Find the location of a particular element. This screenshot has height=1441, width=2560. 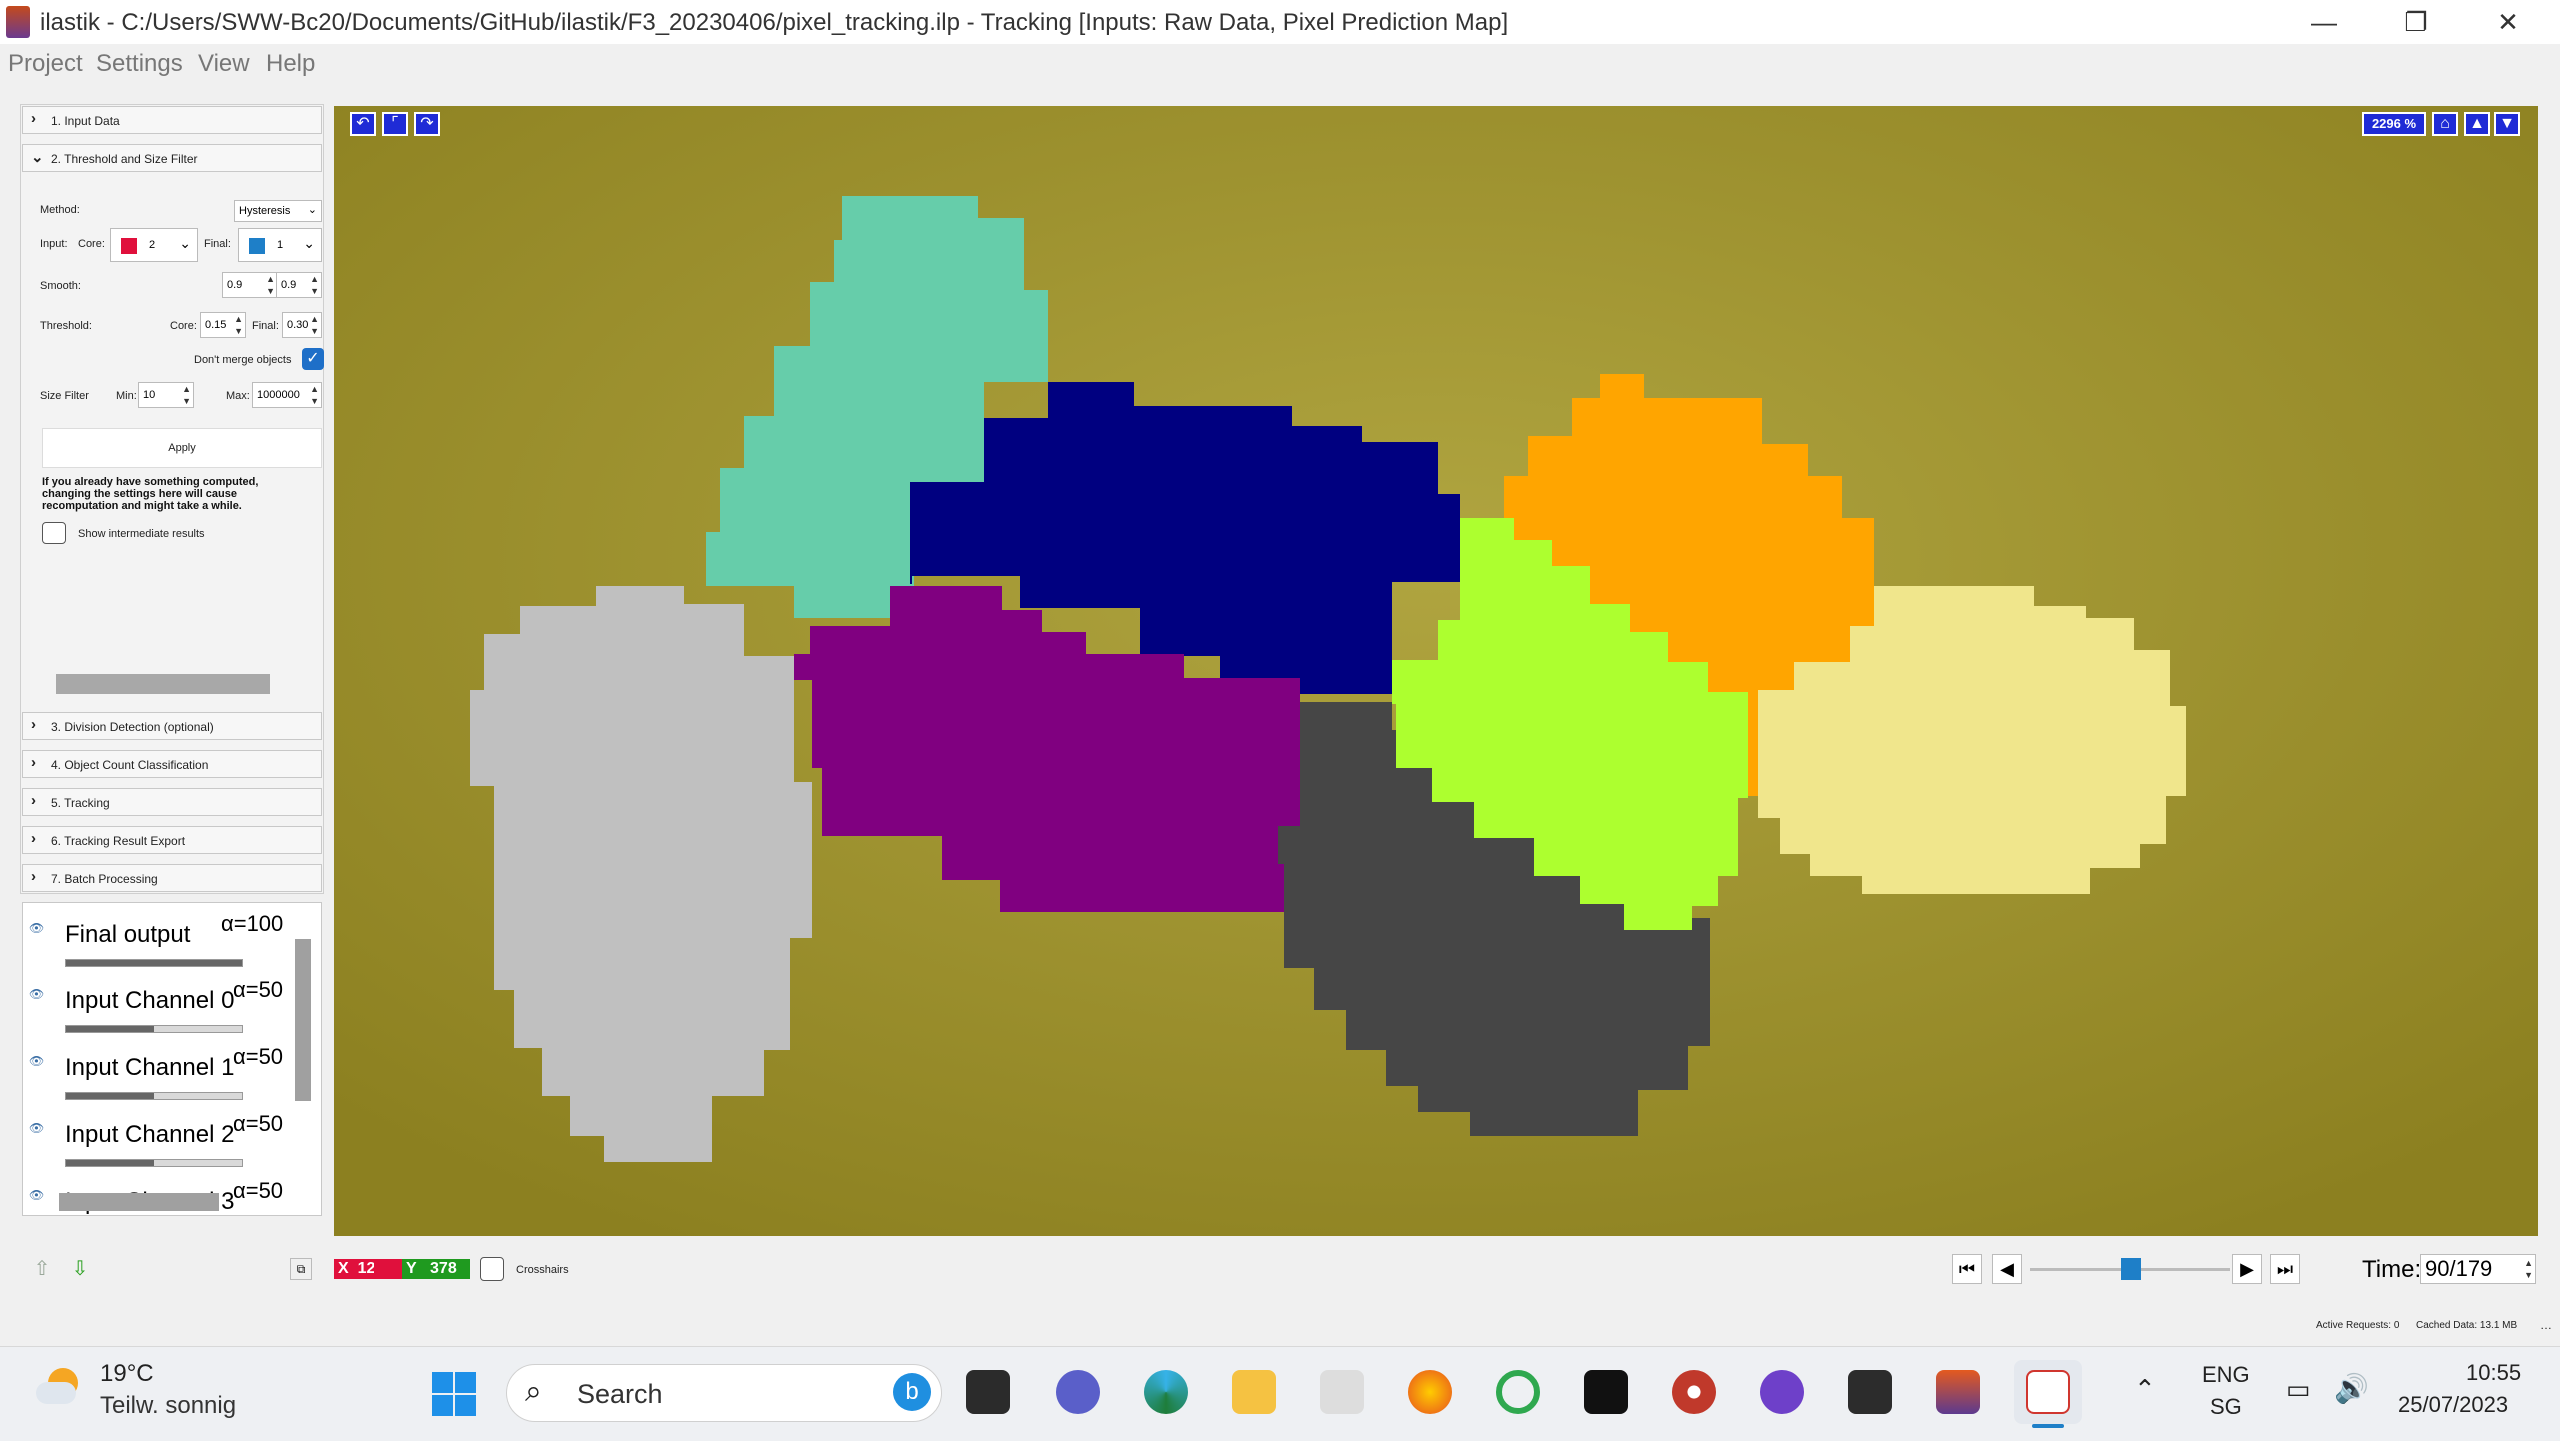

restore-button: ❐ is located at coordinates (2416, 22).